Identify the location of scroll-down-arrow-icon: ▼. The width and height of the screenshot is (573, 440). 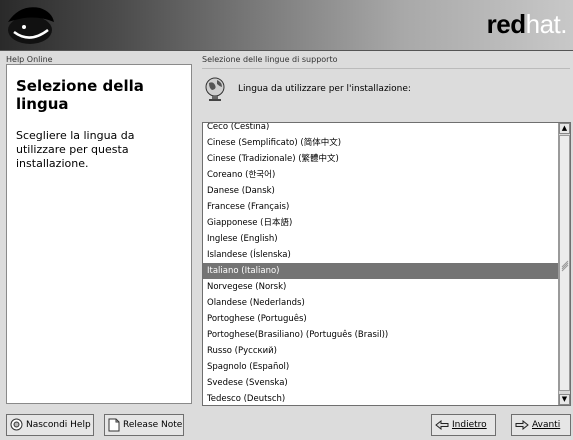
(564, 399).